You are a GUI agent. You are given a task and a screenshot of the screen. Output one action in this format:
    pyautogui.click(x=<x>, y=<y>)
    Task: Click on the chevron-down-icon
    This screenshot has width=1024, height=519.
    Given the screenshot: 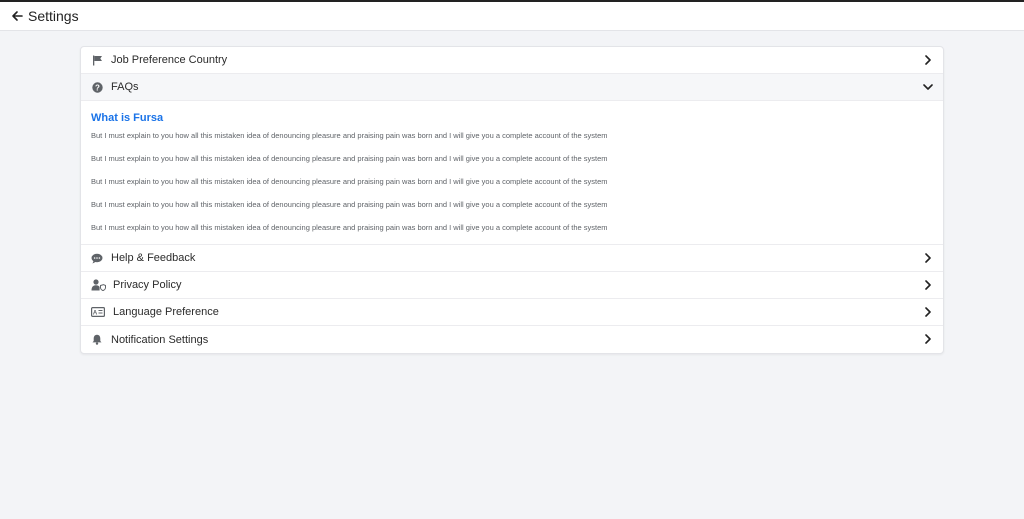 What is the action you would take?
    pyautogui.click(x=928, y=87)
    